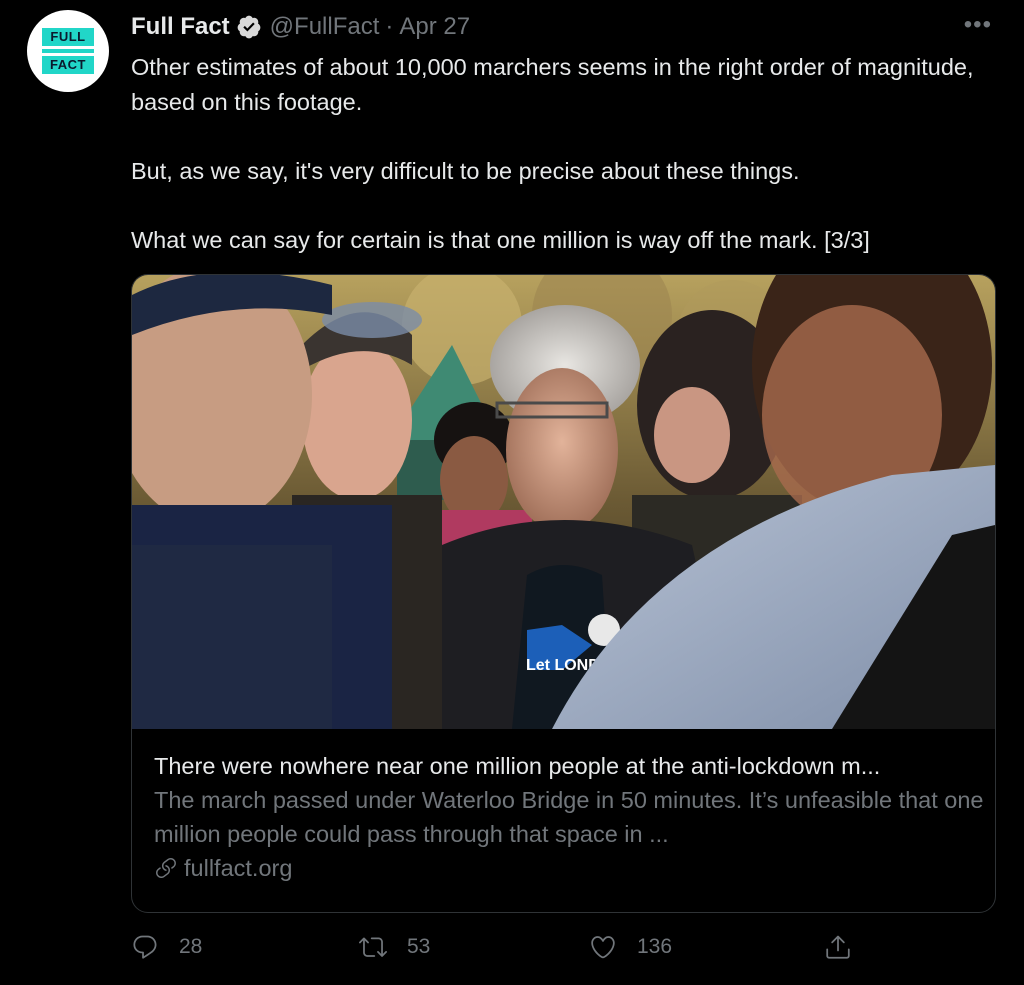 This screenshot has height=985, width=1024. I want to click on like-button: 136, so click(630, 947).